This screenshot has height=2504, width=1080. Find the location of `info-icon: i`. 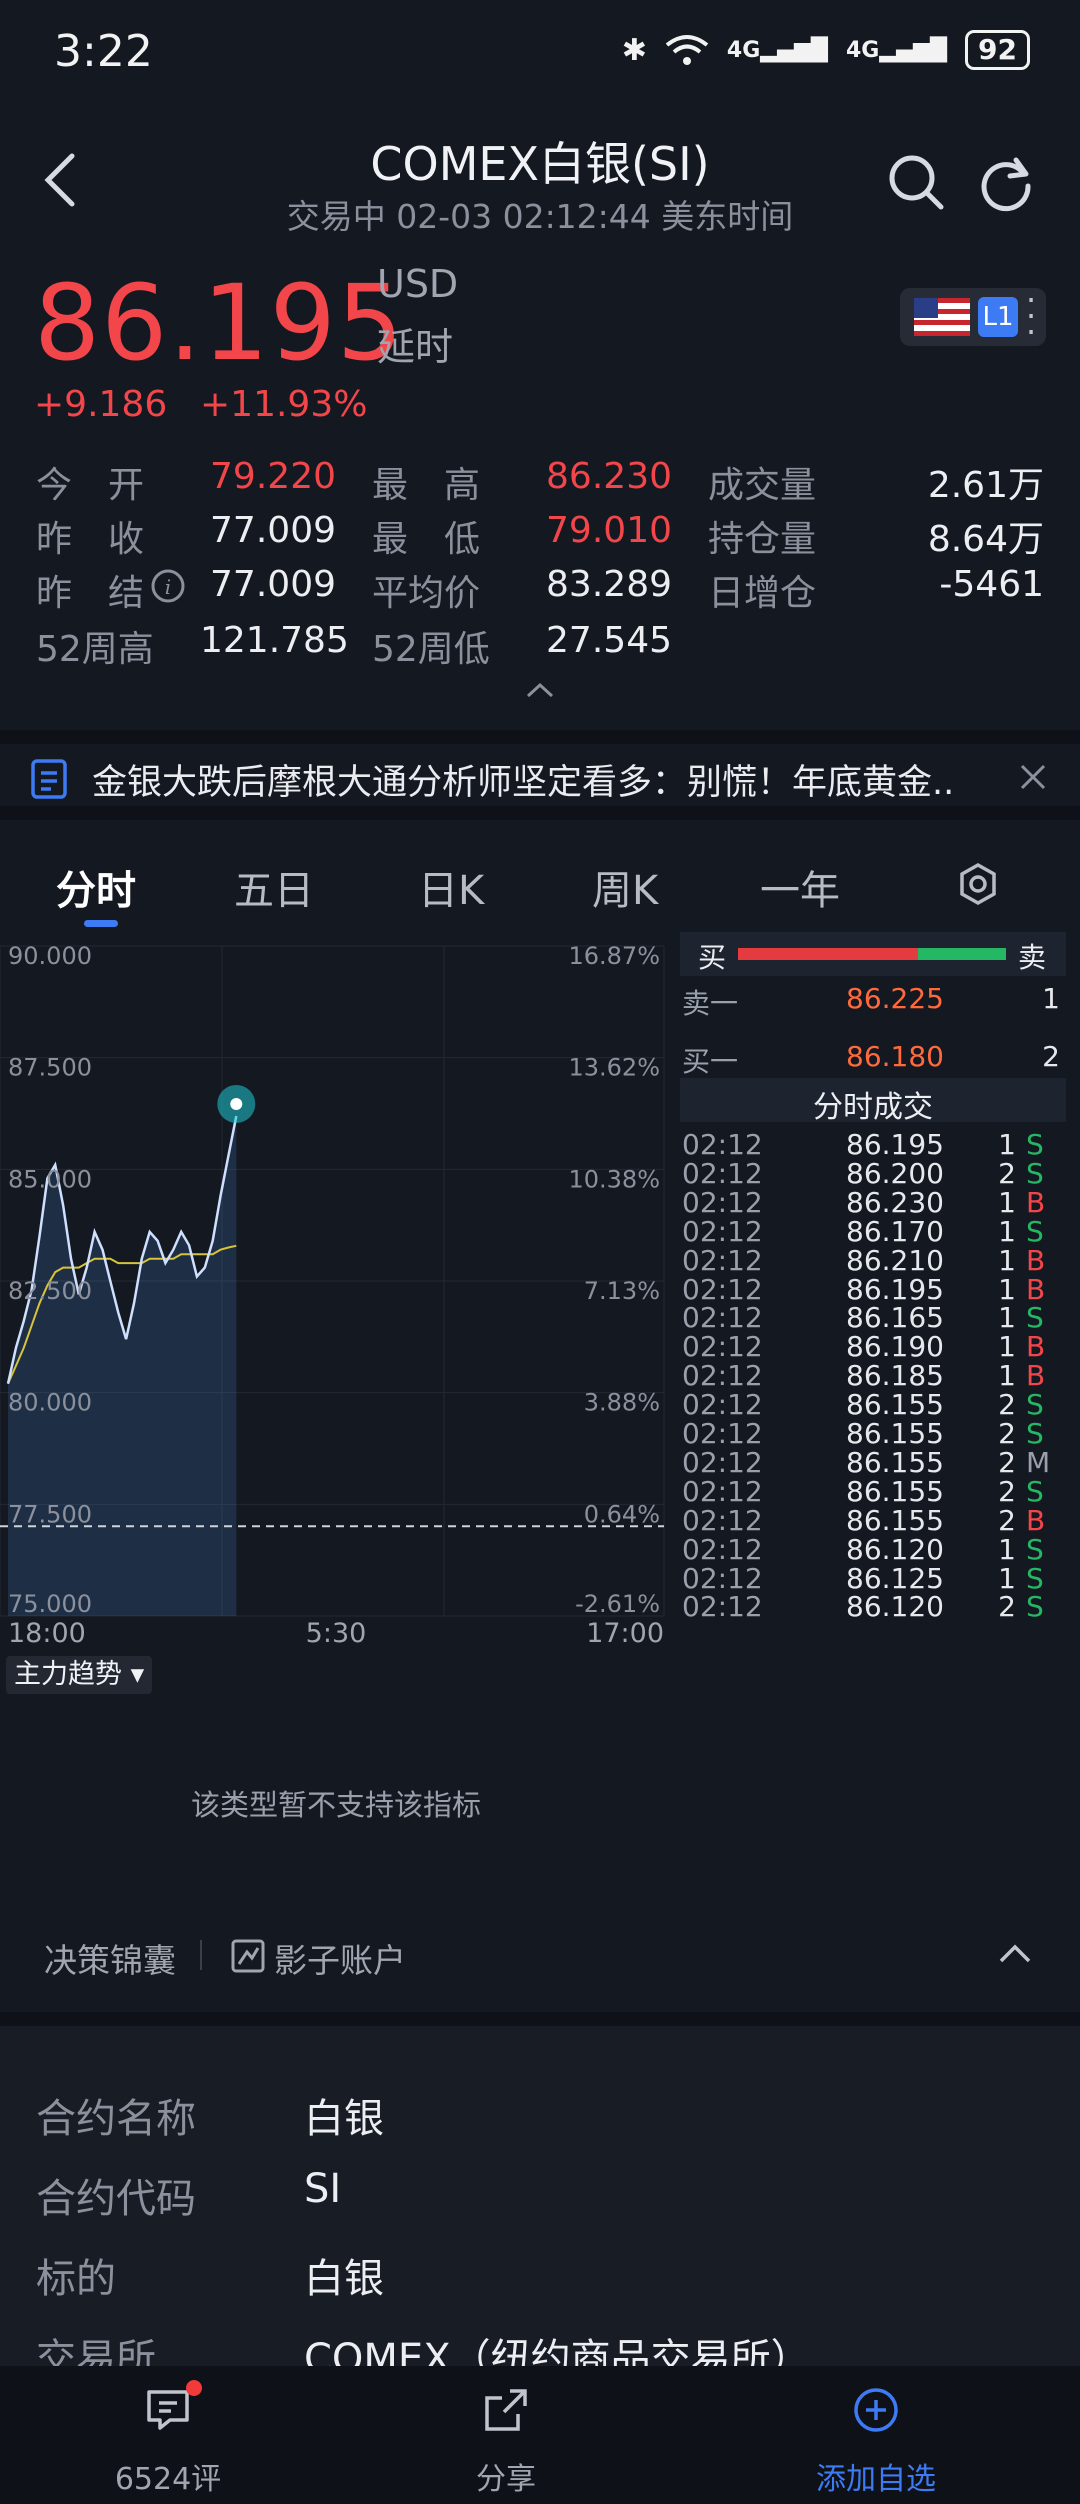

info-icon: i is located at coordinates (168, 586).